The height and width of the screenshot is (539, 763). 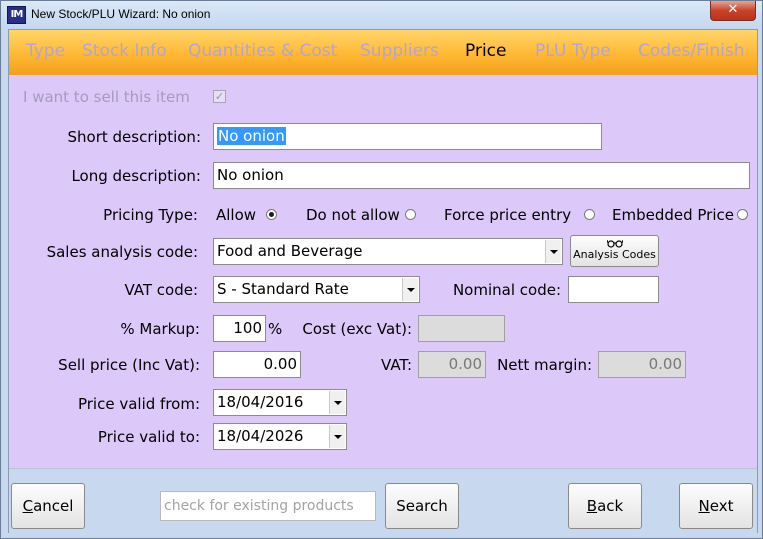 What do you see at coordinates (396, 365) in the screenshot?
I see `vat-label: VAT:` at bounding box center [396, 365].